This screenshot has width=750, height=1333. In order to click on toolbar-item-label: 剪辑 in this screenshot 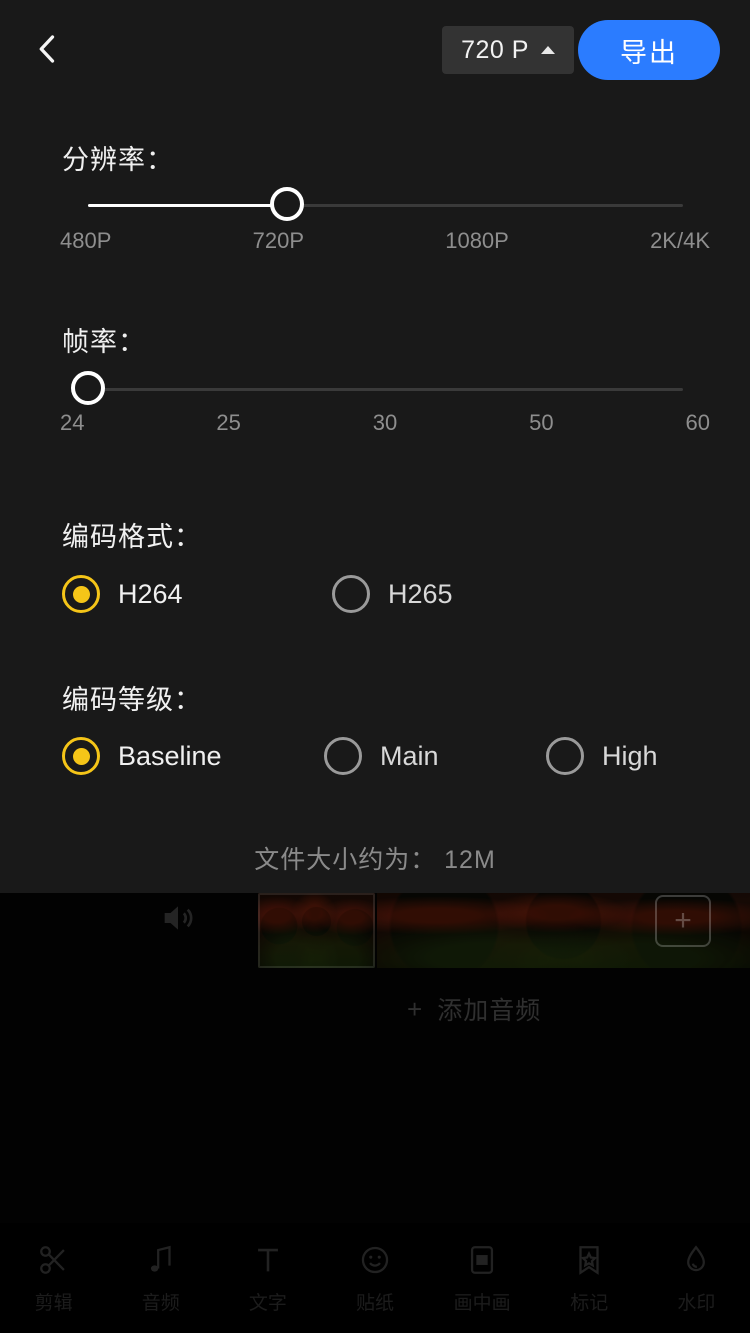, I will do `click(53, 1303)`.